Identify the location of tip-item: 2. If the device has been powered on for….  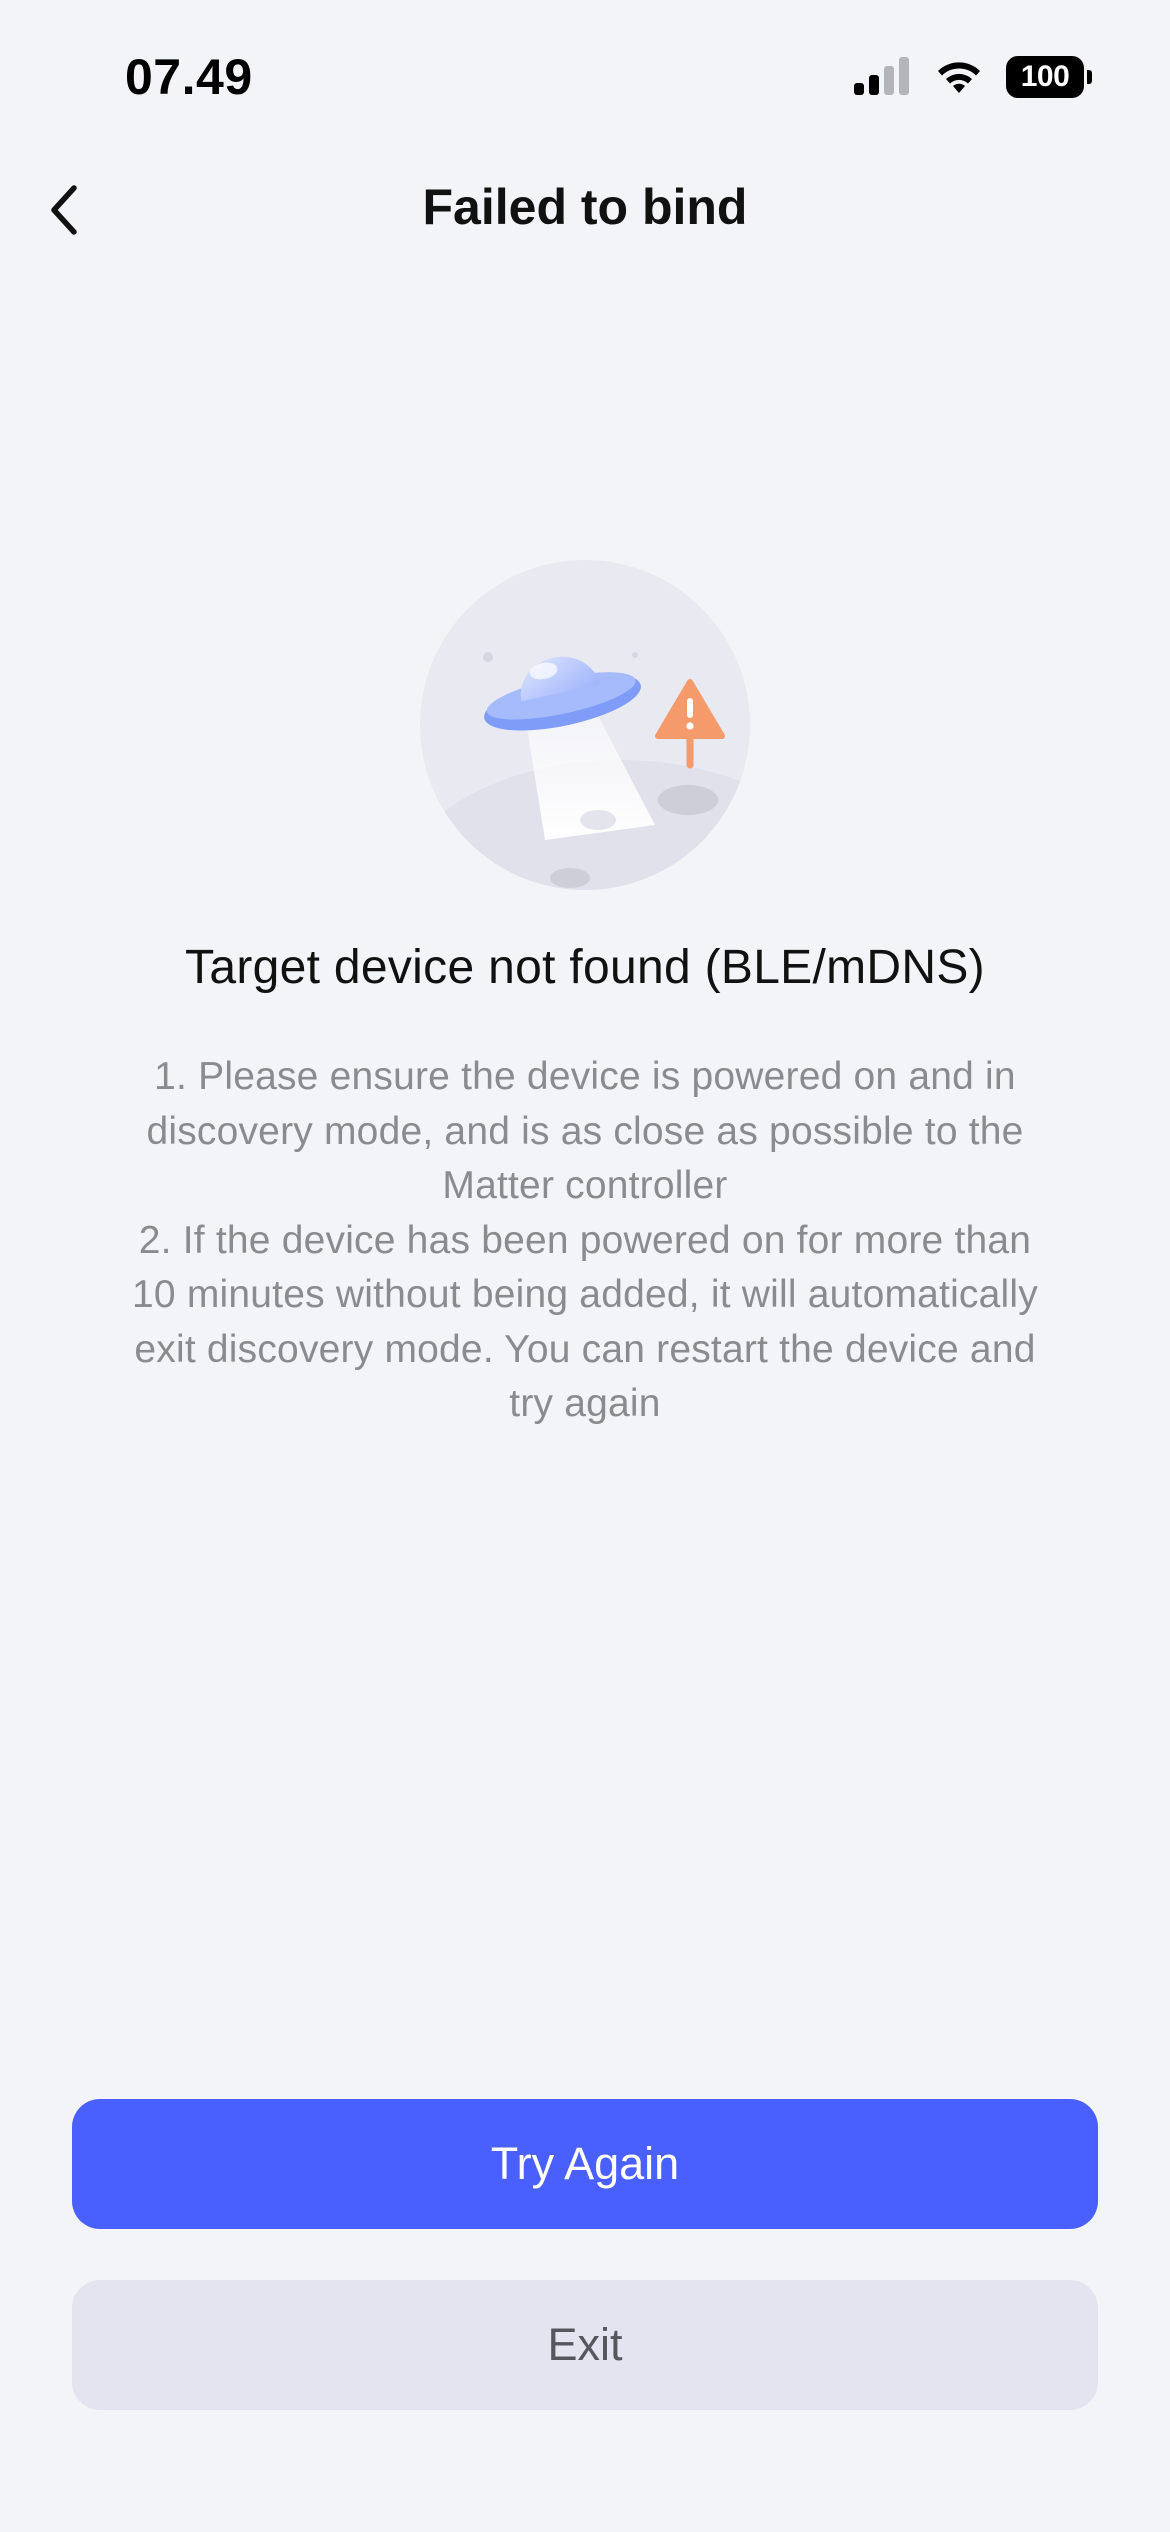
(585, 1322).